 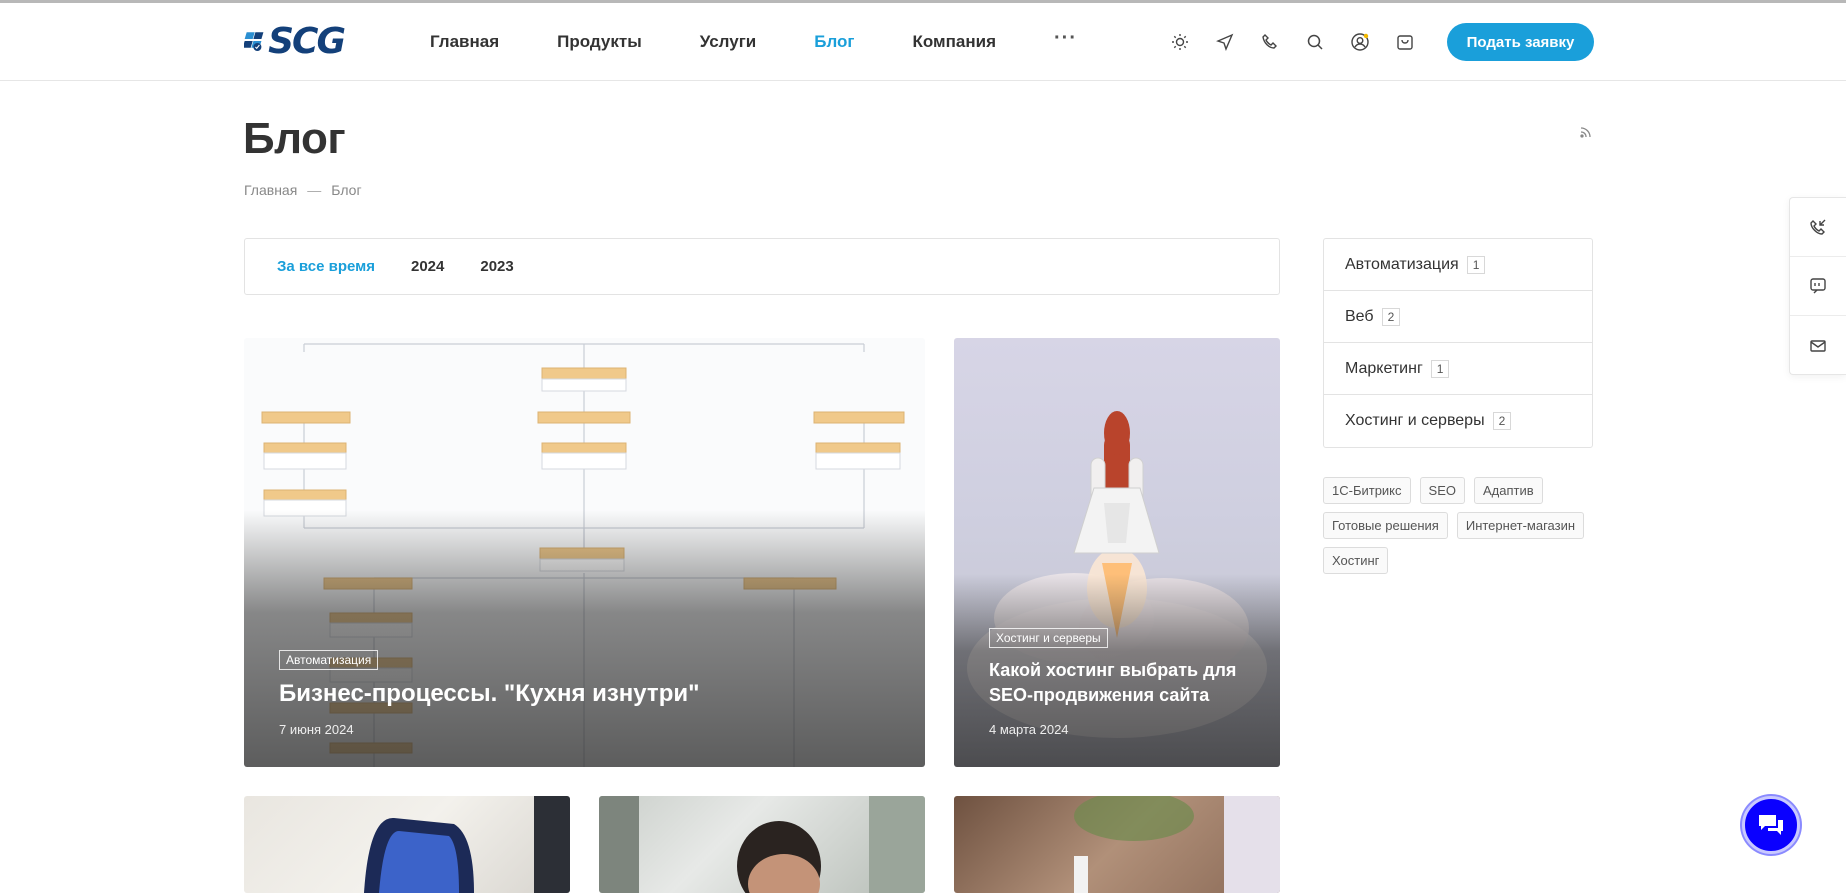 I want to click on page-title: Блог, so click(x=294, y=138).